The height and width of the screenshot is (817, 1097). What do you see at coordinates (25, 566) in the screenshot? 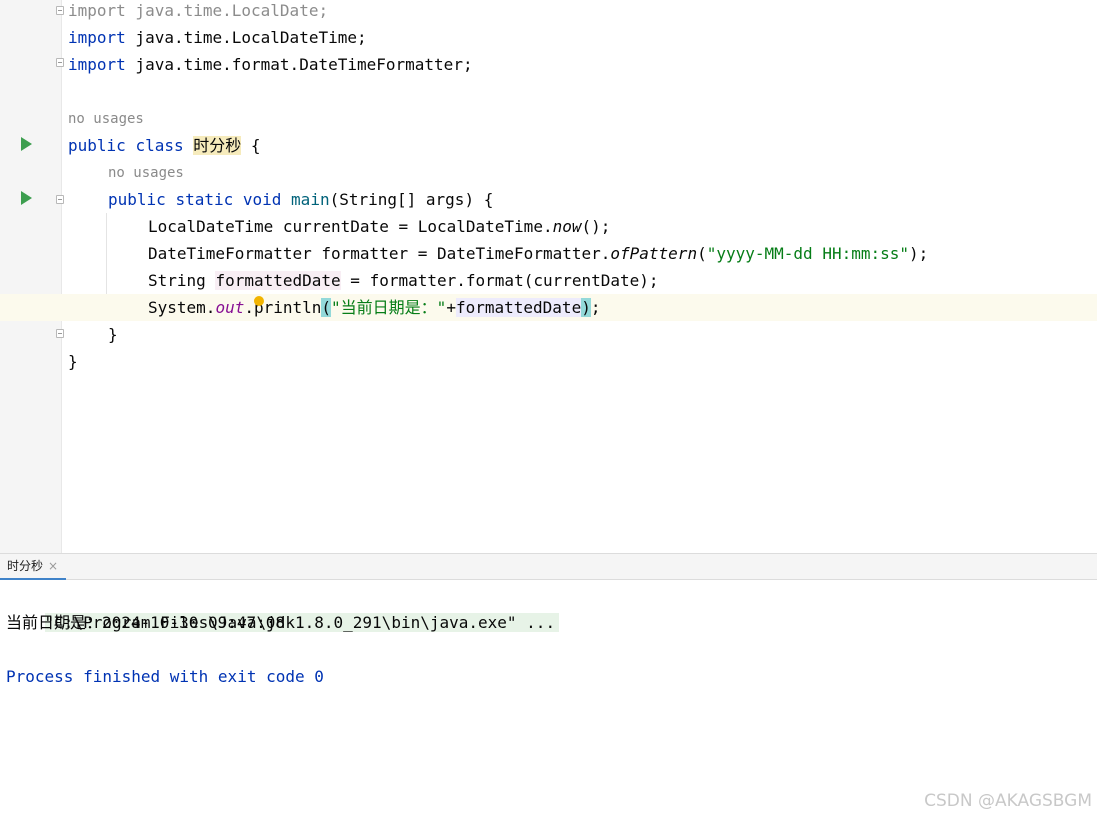
I see `run-tab-label: 时分秒` at bounding box center [25, 566].